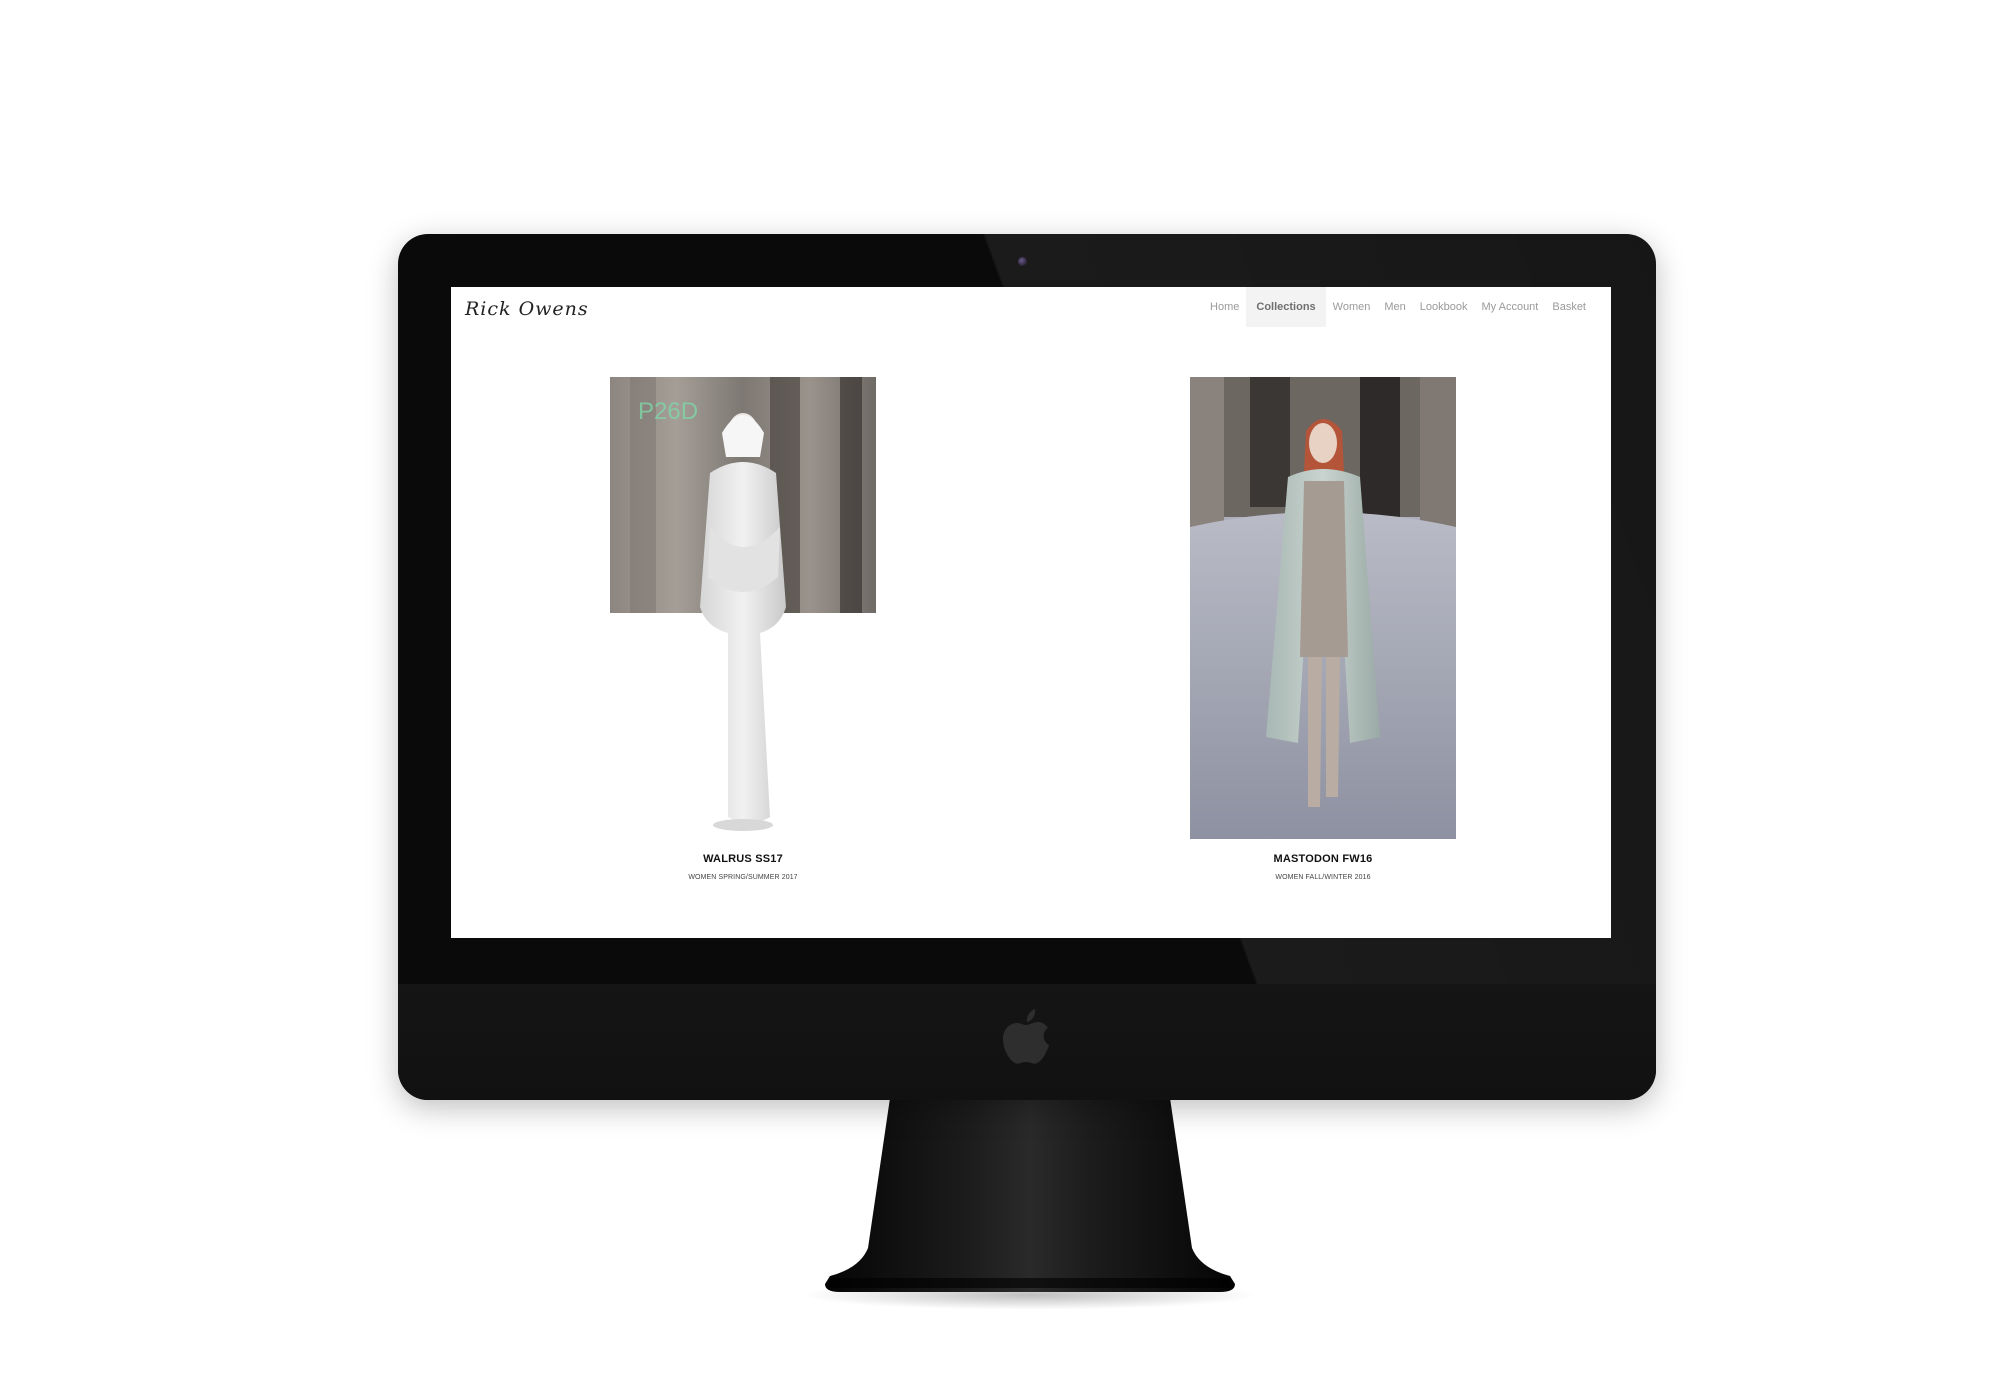 The width and height of the screenshot is (2014, 1386). I want to click on collection-image-walrus: P26D, so click(743, 608).